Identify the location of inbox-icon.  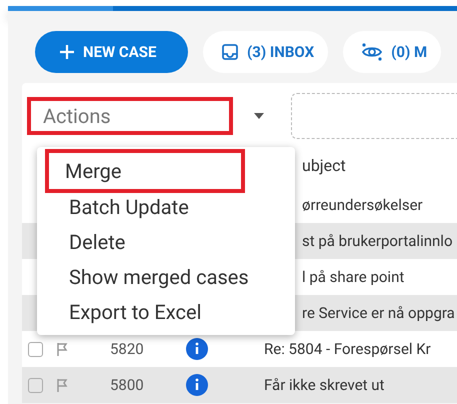
(230, 52).